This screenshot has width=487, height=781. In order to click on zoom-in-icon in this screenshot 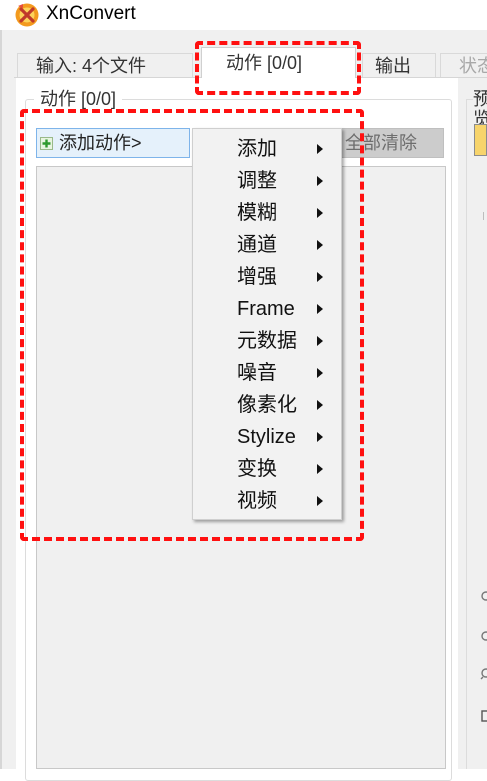, I will do `click(483, 596)`.